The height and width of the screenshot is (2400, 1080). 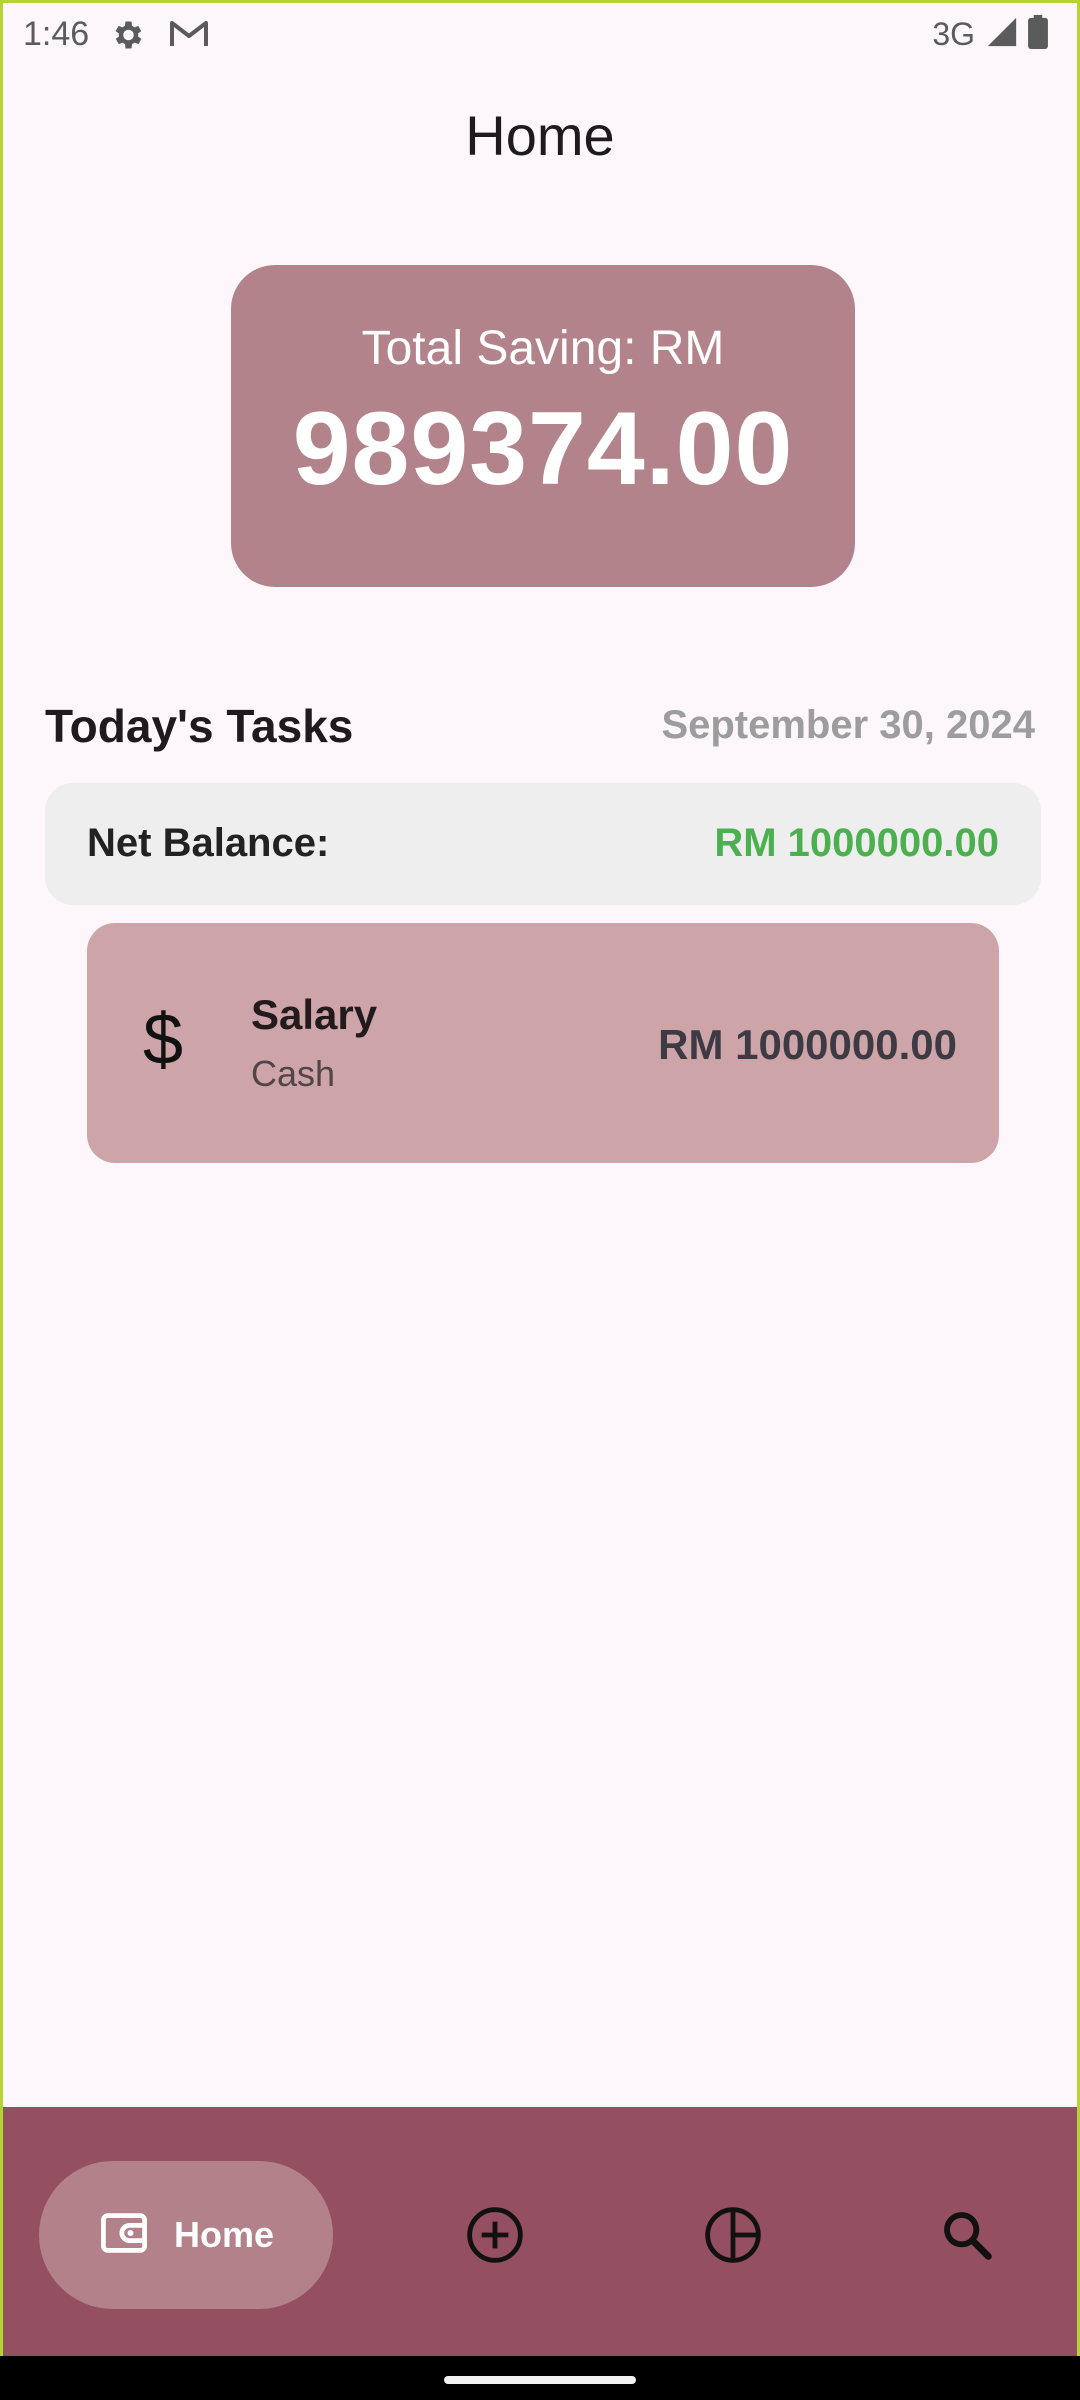 I want to click on bottom-navigation: Home, so click(x=540, y=2231).